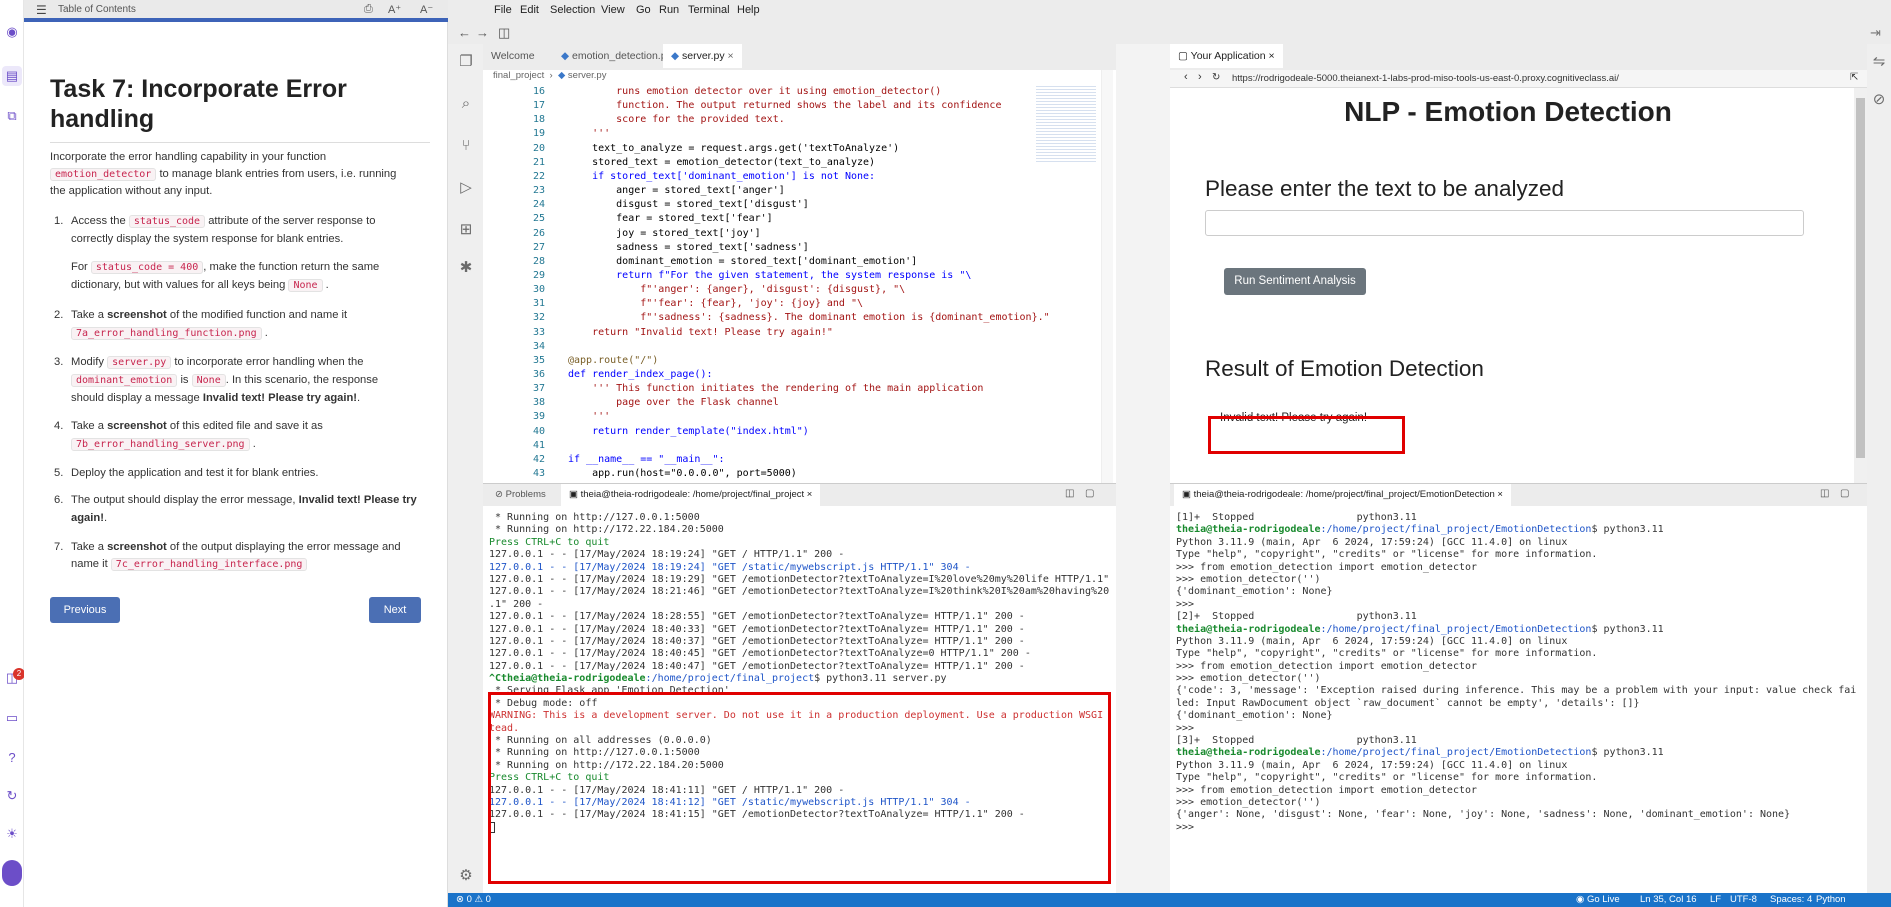 The height and width of the screenshot is (907, 1891). I want to click on previous-button: Previous, so click(85, 610).